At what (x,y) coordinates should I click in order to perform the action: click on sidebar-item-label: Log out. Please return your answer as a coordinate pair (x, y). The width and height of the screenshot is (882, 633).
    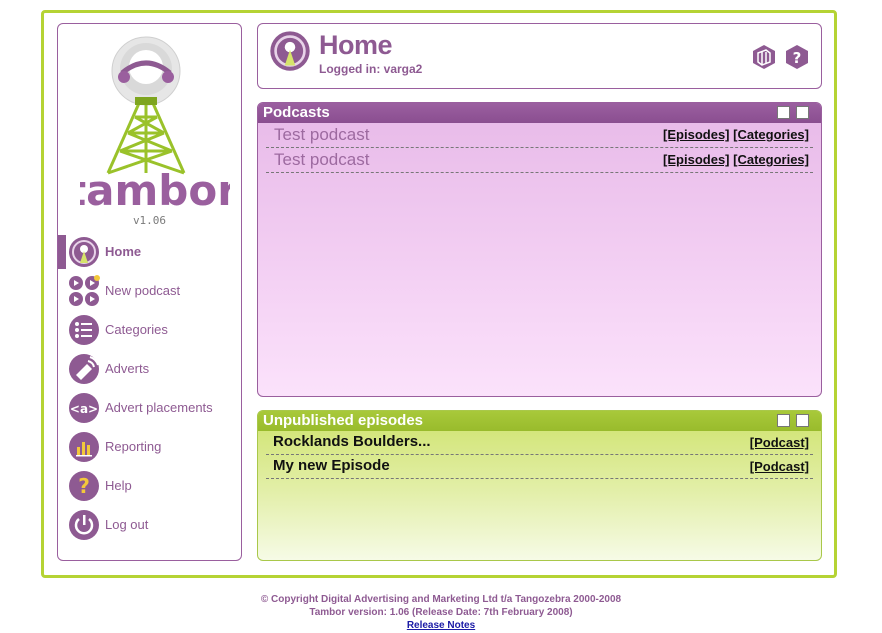
    Looking at the image, I should click on (127, 524).